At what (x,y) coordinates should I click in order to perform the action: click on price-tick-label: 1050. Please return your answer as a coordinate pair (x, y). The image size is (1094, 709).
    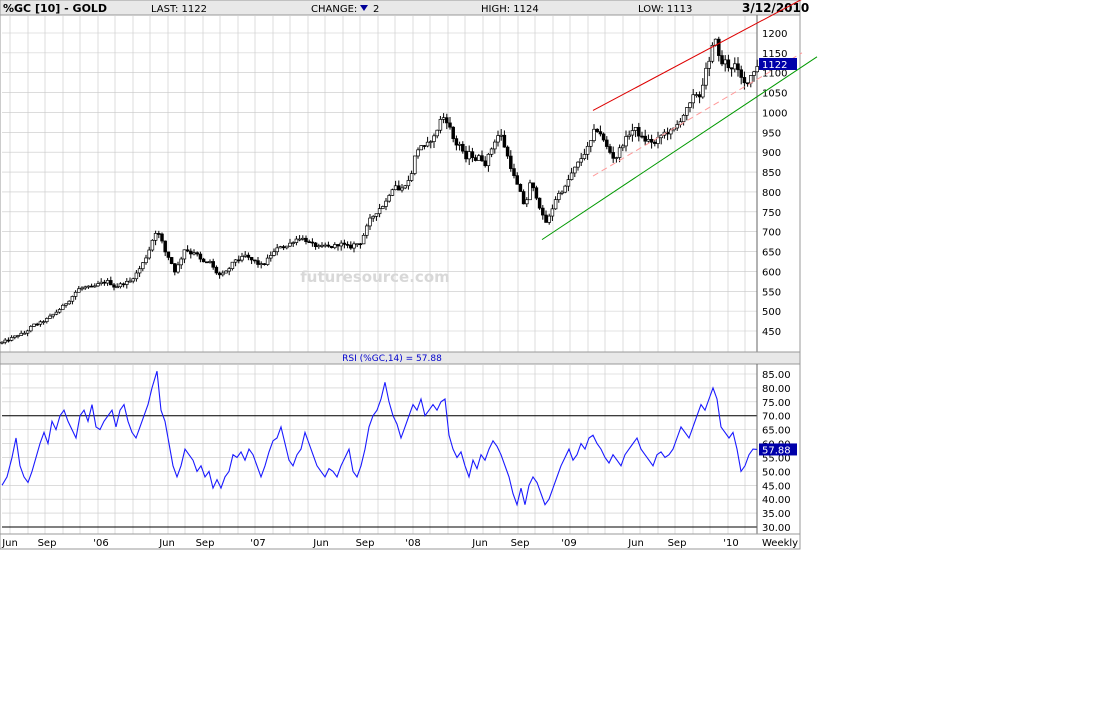
    Looking at the image, I should click on (774, 94).